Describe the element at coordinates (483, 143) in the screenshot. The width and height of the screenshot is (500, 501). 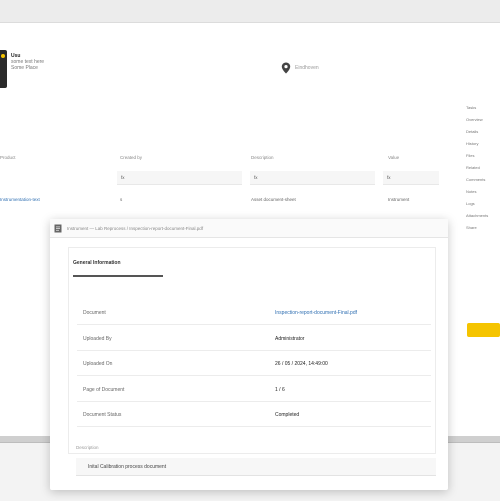
I see `right-panel-item: History` at that location.